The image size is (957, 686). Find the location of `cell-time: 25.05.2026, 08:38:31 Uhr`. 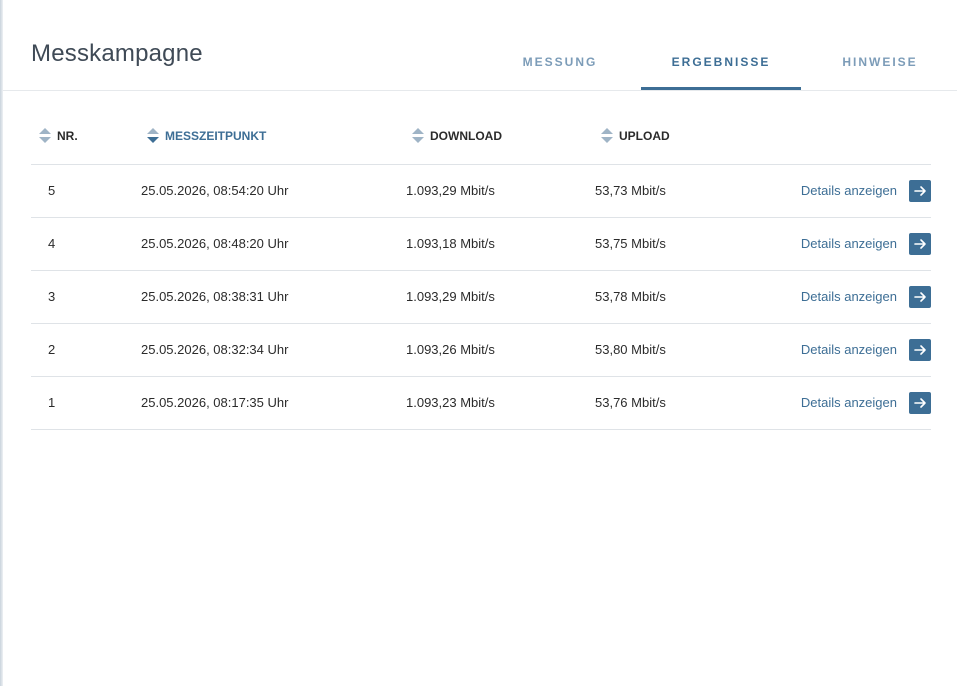

cell-time: 25.05.2026, 08:38:31 Uhr is located at coordinates (215, 296).